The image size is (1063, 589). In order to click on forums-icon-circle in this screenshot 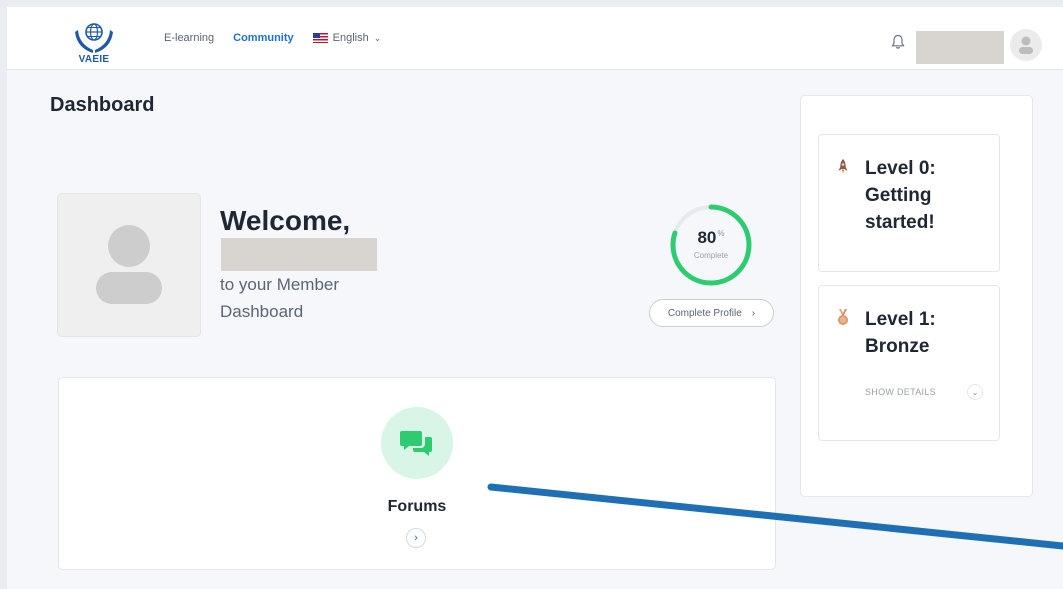, I will do `click(417, 443)`.